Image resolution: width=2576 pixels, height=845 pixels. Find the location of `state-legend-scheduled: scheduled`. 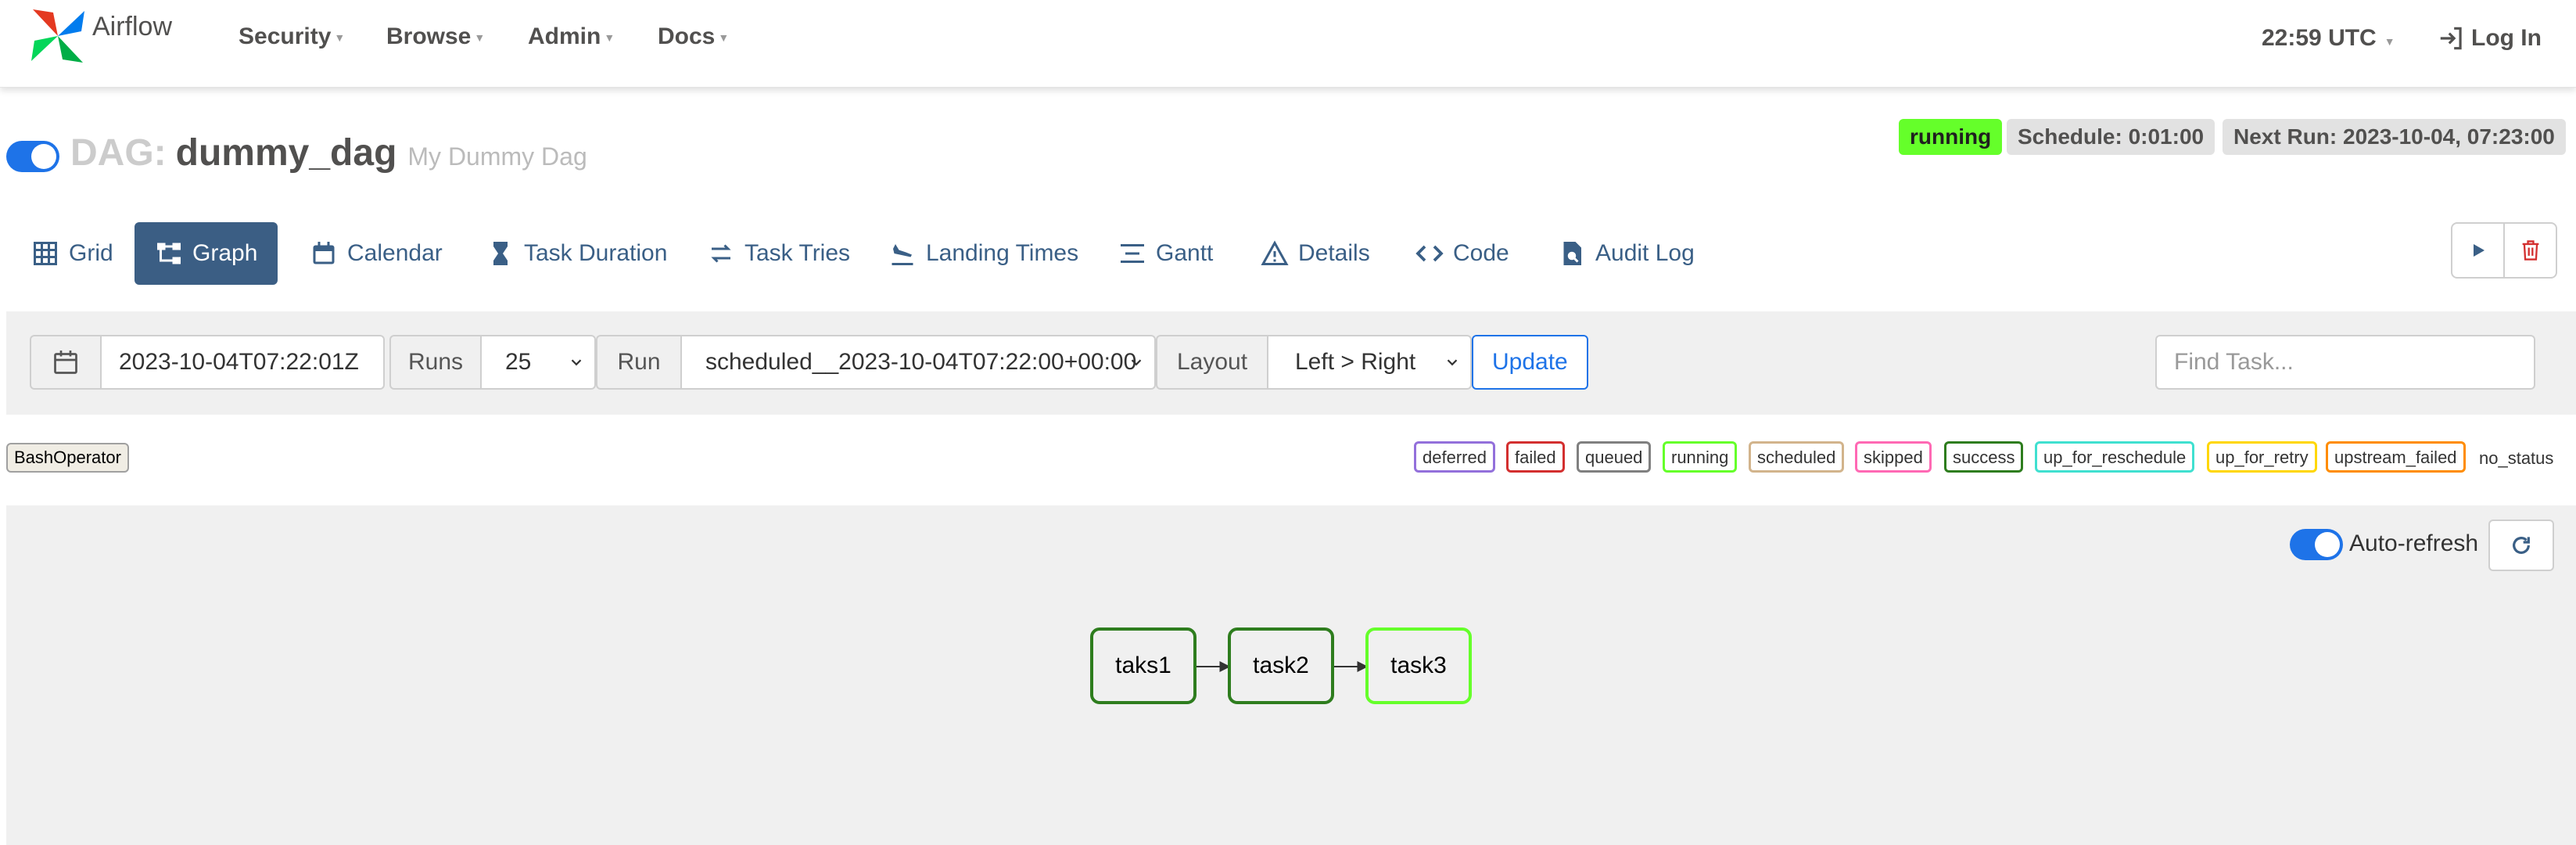

state-legend-scheduled: scheduled is located at coordinates (1797, 457).